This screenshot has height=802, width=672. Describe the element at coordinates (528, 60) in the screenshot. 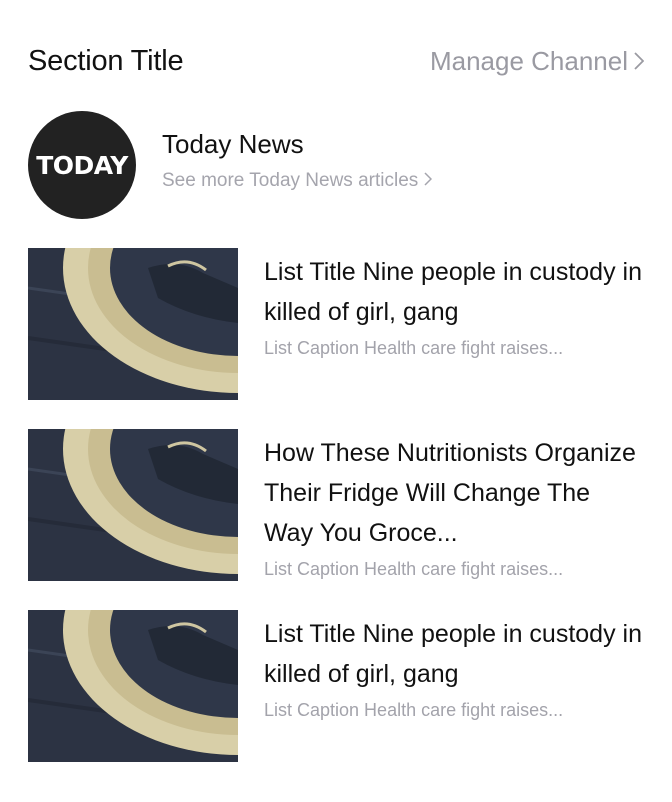

I see `manage-channel-label: Manage Channel` at that location.